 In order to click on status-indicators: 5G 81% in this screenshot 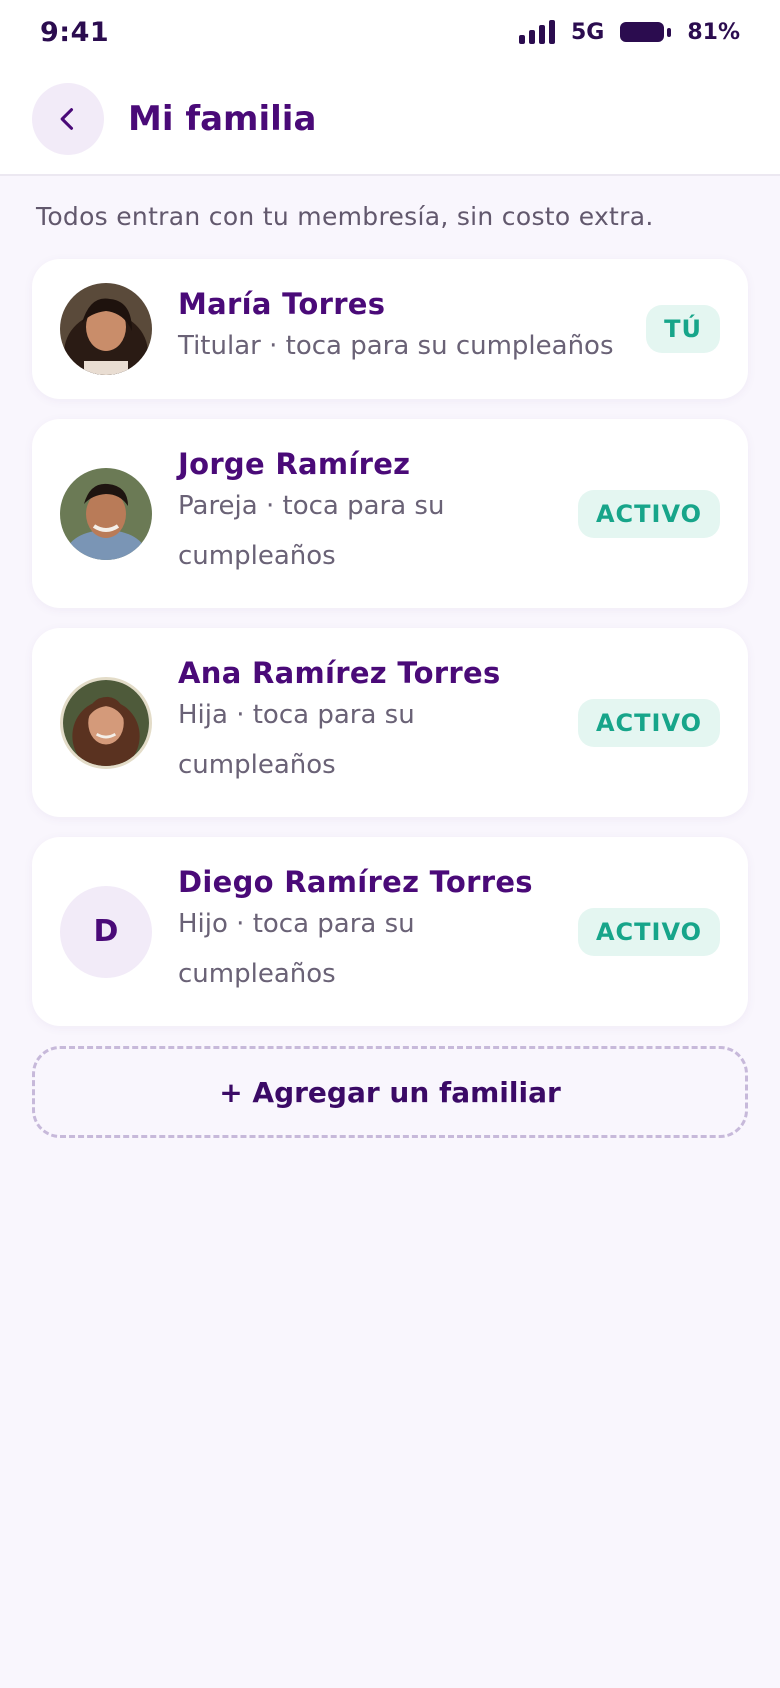, I will do `click(629, 32)`.